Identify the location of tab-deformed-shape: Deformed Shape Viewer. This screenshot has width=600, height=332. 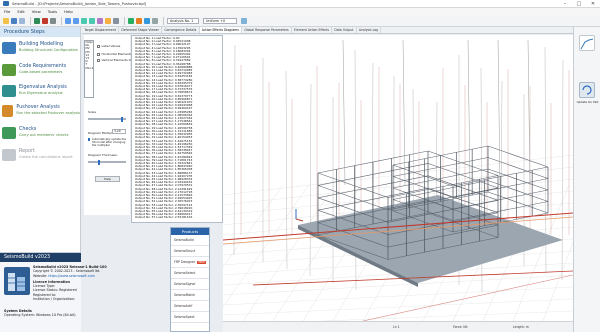
(141, 30).